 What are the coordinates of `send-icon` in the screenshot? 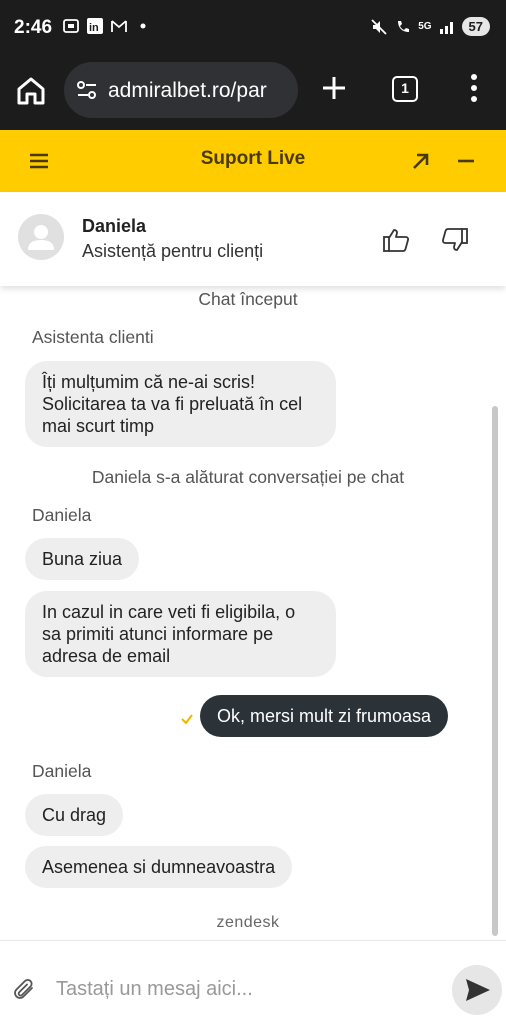 It's located at (478, 990).